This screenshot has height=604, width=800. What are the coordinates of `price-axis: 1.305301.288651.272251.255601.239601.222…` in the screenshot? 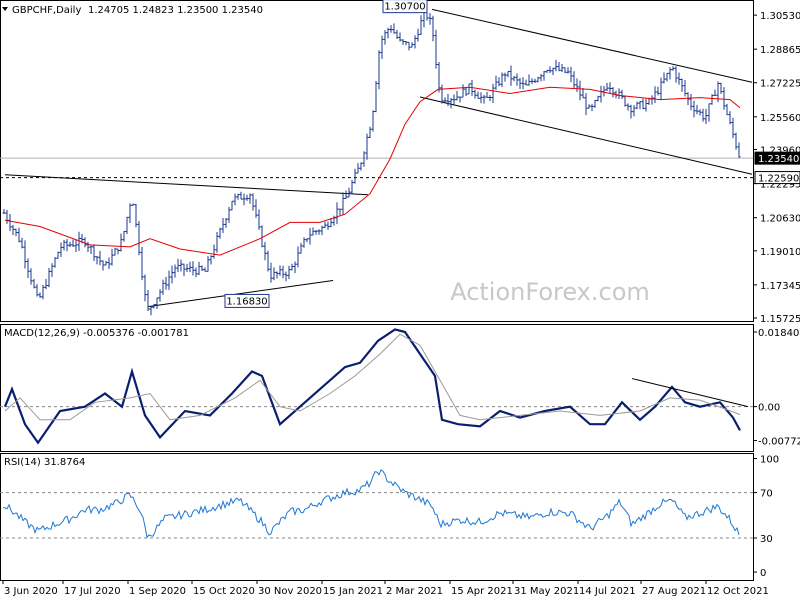 It's located at (776, 168).